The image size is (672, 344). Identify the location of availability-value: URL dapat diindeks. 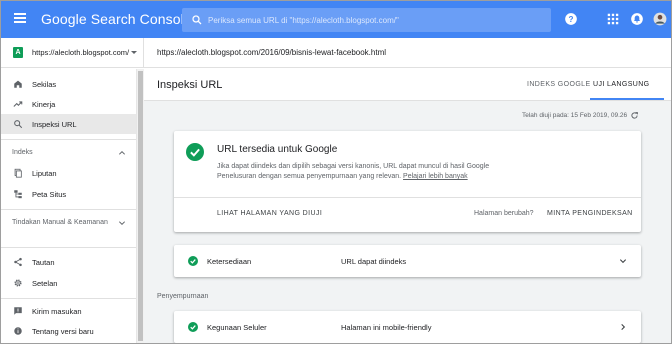
(374, 261).